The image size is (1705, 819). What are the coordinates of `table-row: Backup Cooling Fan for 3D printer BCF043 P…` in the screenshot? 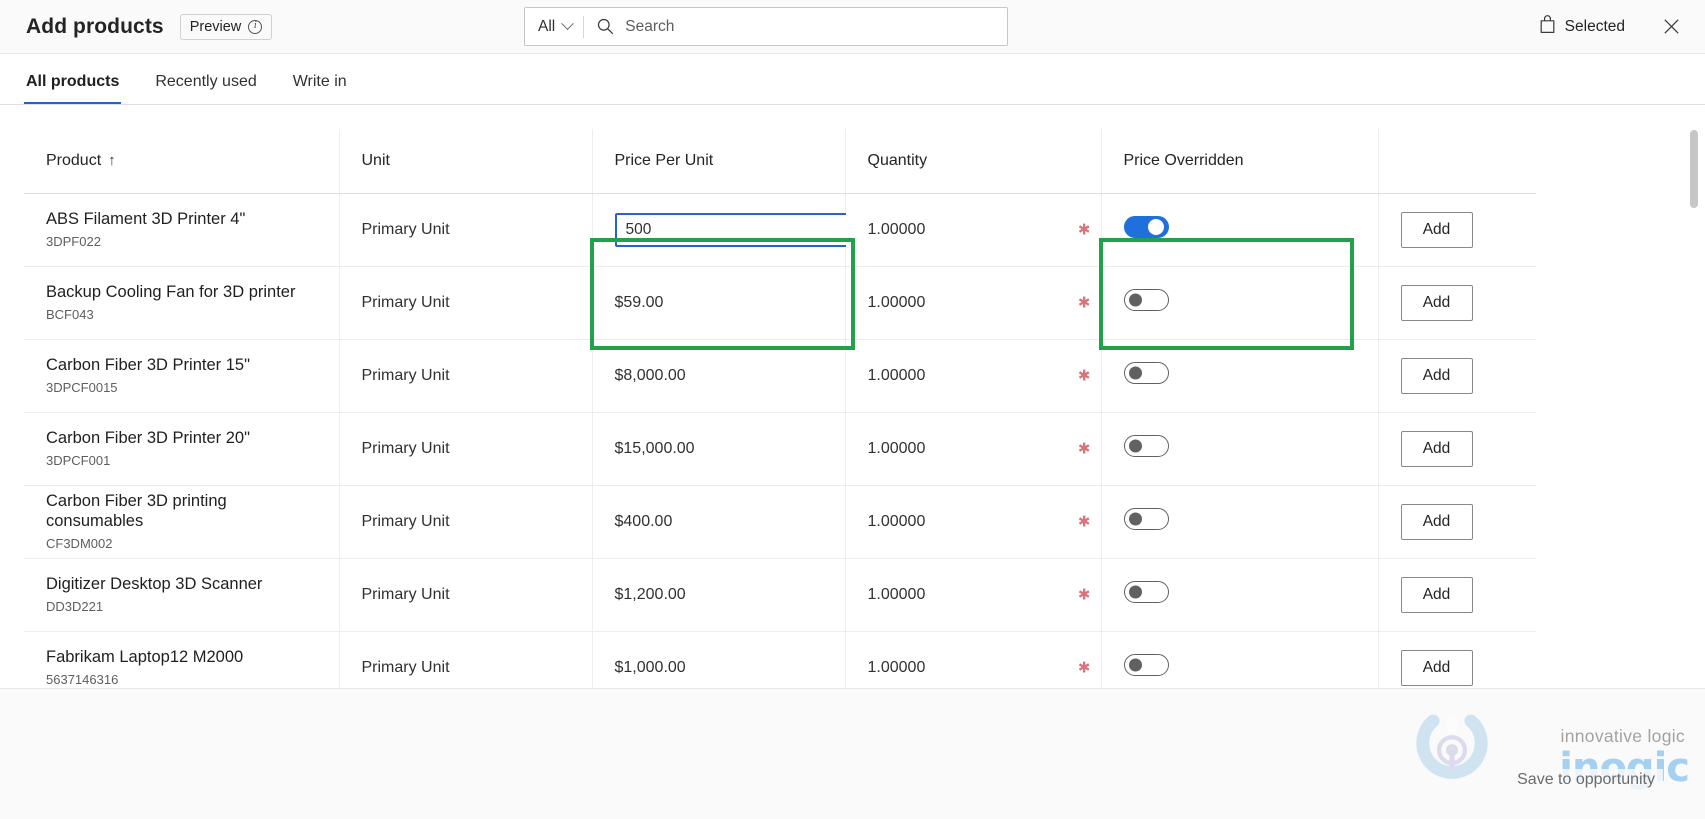 It's located at (780, 303).